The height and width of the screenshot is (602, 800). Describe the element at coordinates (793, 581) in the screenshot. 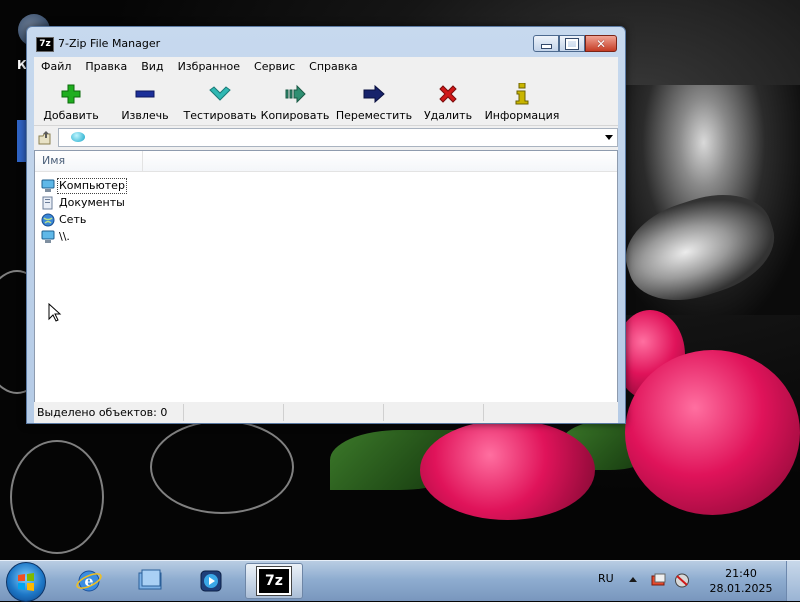

I see `show-desktop-button` at that location.